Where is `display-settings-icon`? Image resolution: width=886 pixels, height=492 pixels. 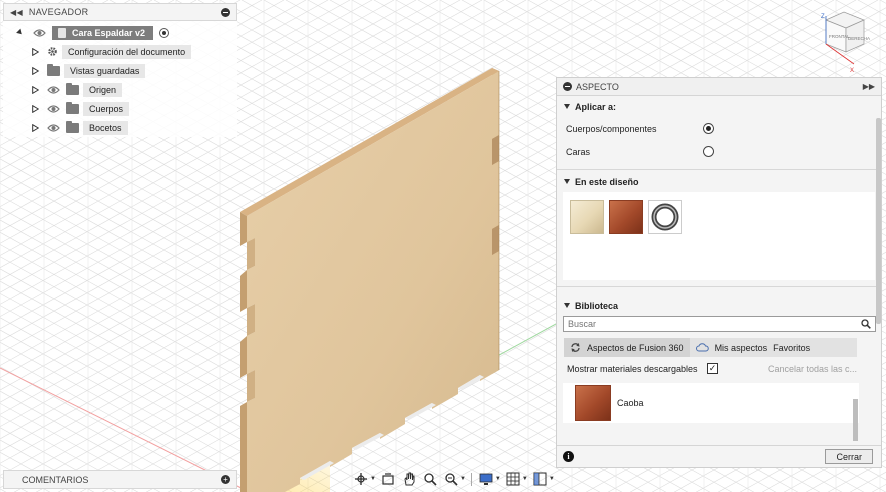 display-settings-icon is located at coordinates (486, 479).